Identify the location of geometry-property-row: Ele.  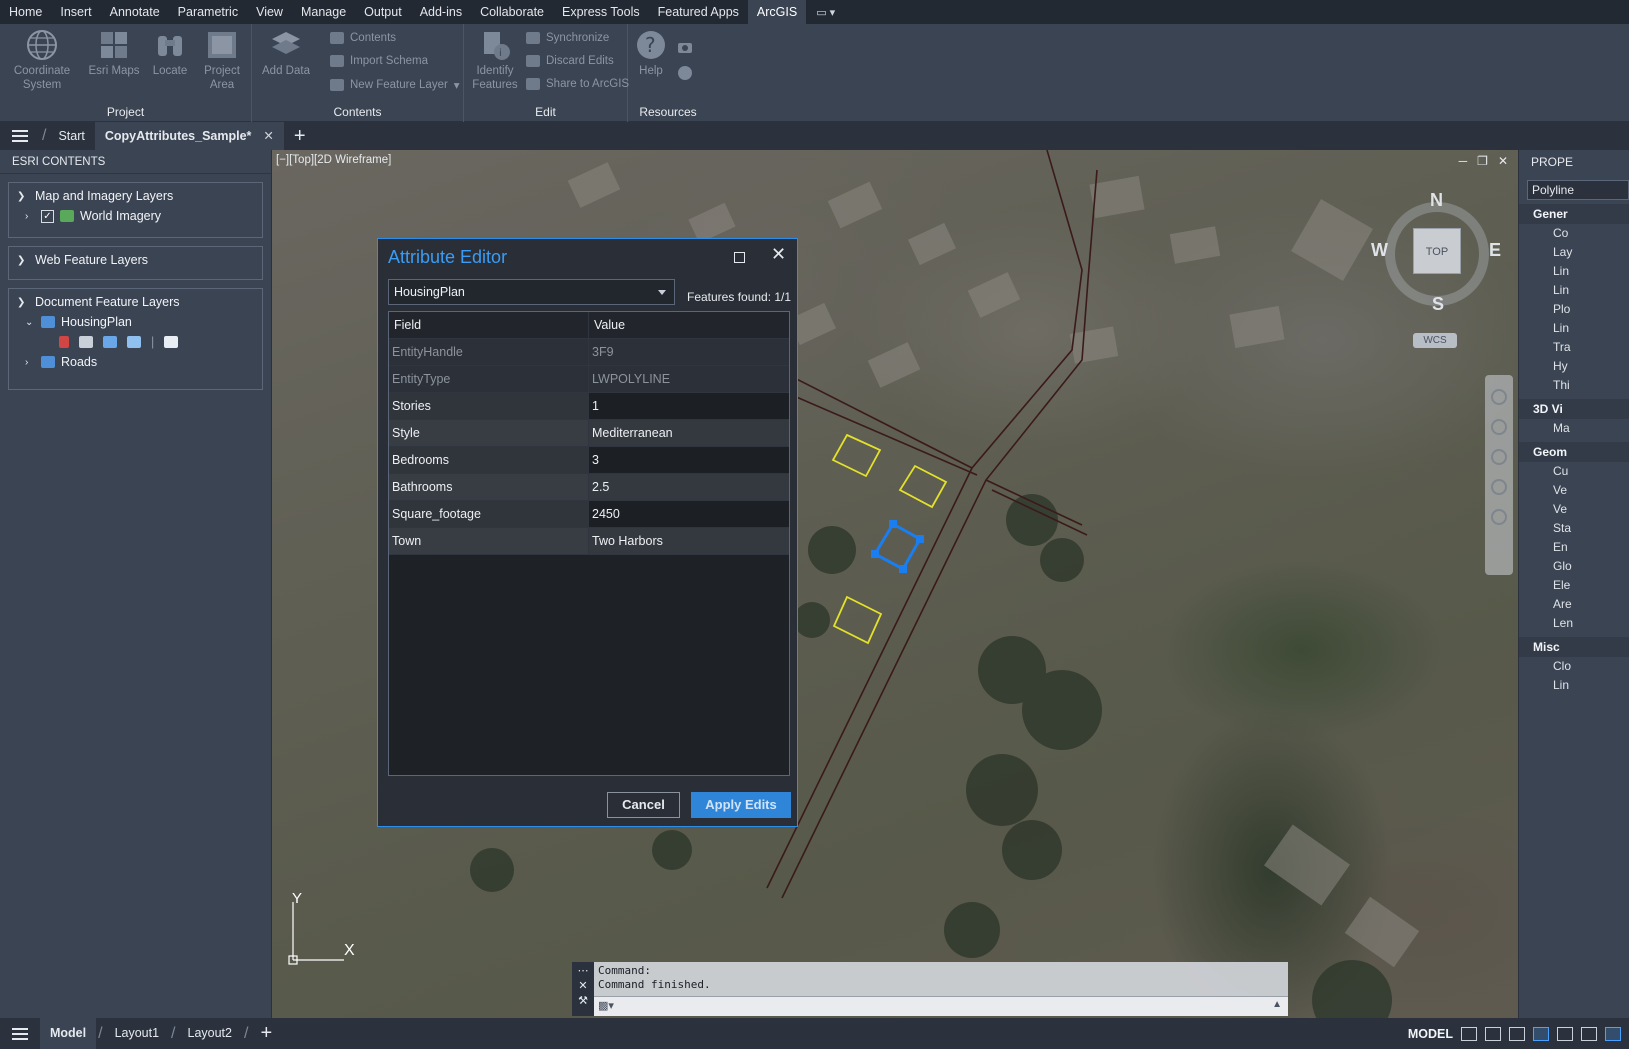
(1574, 585).